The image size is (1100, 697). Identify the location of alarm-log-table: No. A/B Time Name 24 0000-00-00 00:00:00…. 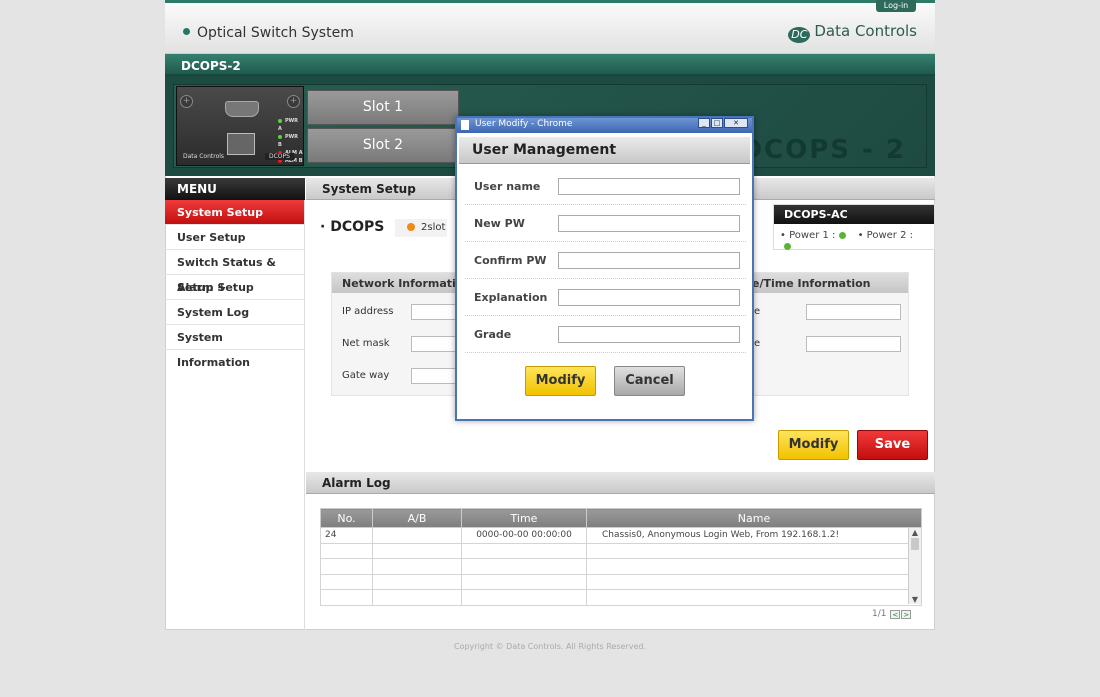
(621, 557).